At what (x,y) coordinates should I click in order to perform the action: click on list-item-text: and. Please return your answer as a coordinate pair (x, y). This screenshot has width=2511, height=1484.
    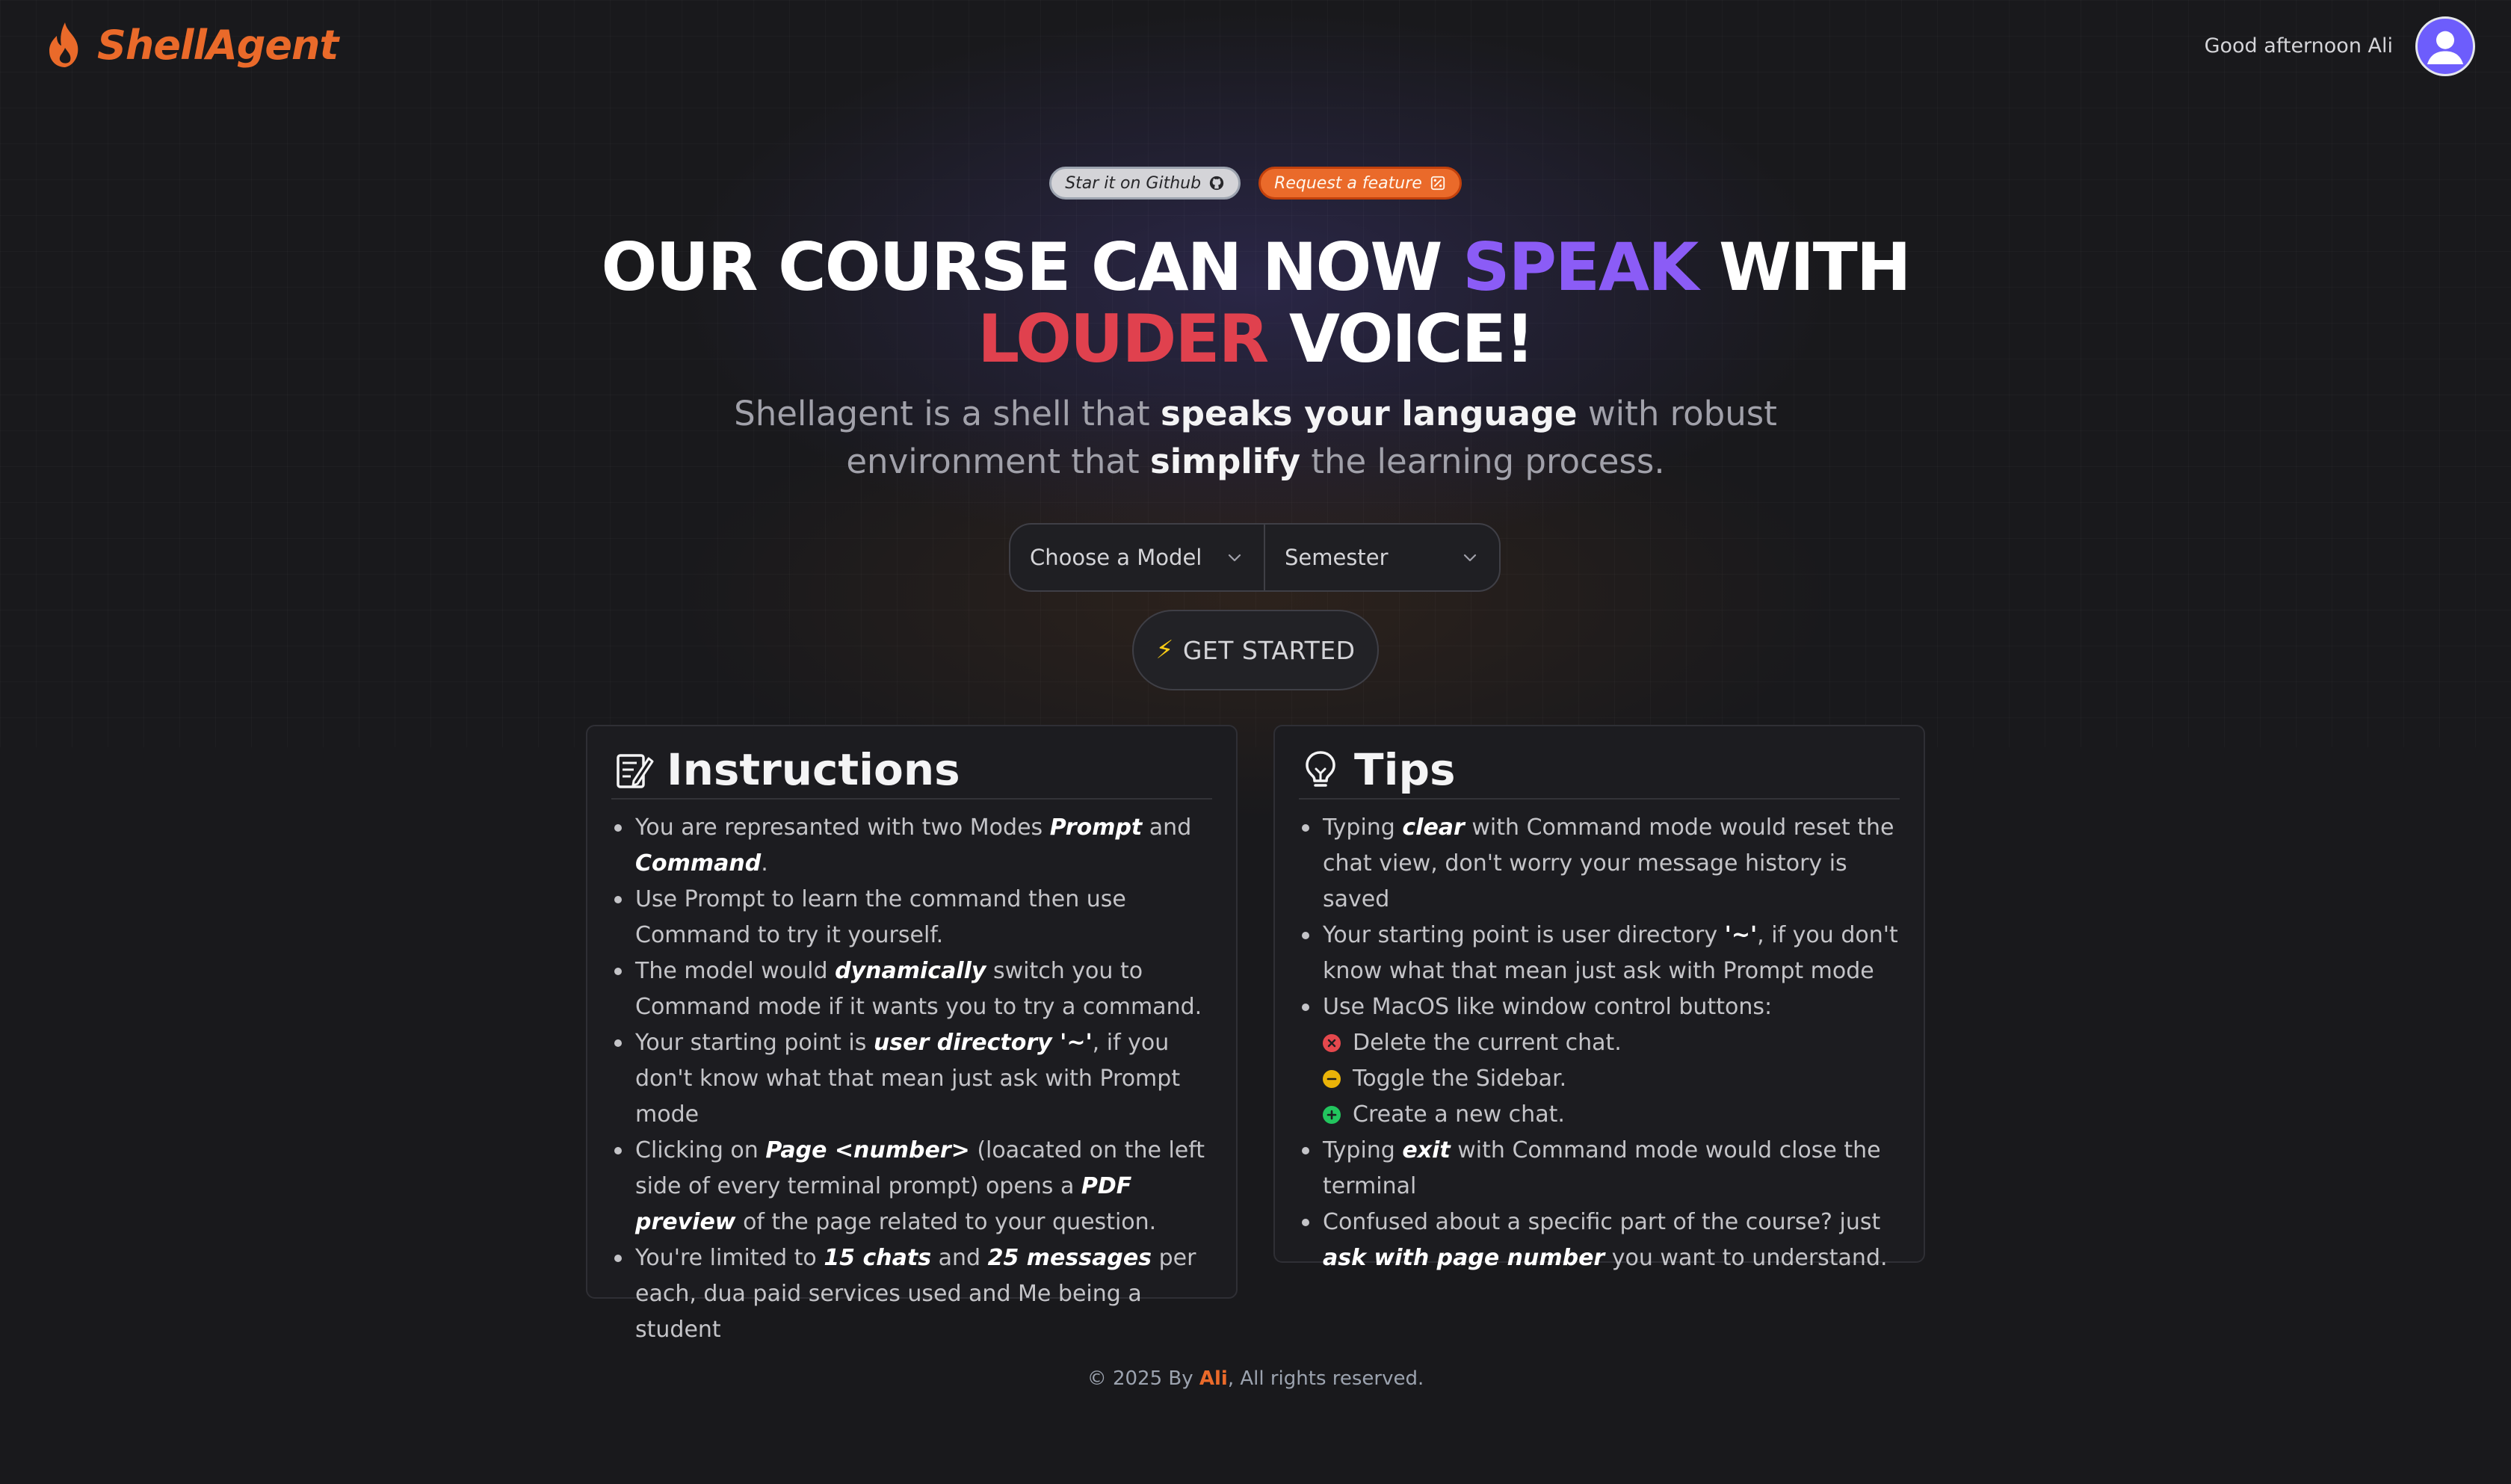
    Looking at the image, I should click on (1167, 828).